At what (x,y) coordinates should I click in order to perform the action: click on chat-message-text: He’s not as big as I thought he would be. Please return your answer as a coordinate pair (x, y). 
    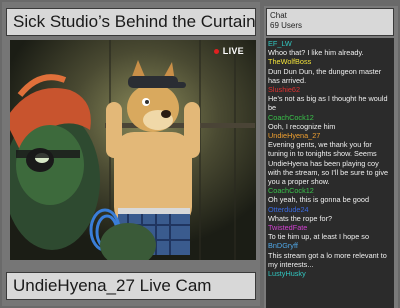
    Looking at the image, I should click on (328, 103).